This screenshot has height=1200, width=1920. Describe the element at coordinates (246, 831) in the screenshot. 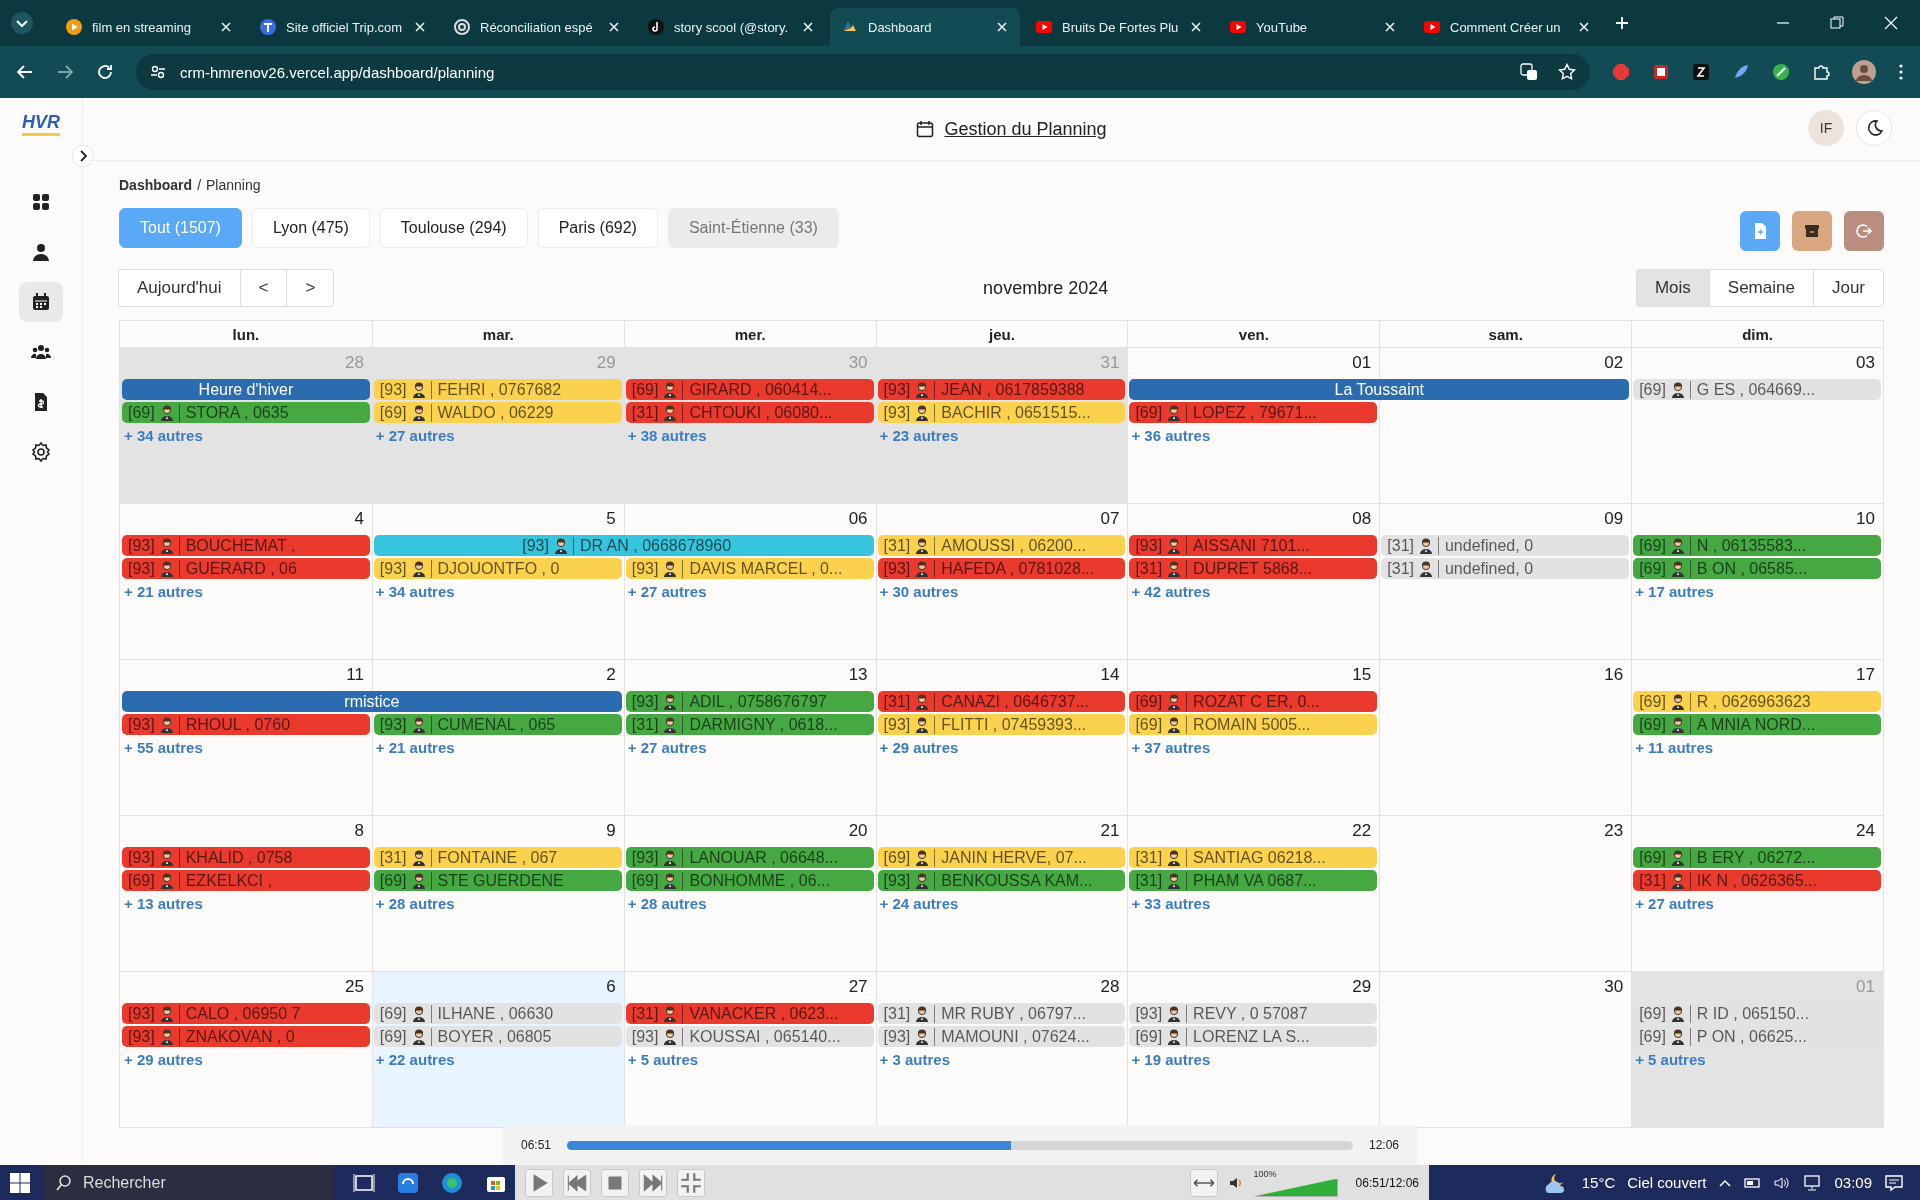

I see `day-number: 8` at that location.